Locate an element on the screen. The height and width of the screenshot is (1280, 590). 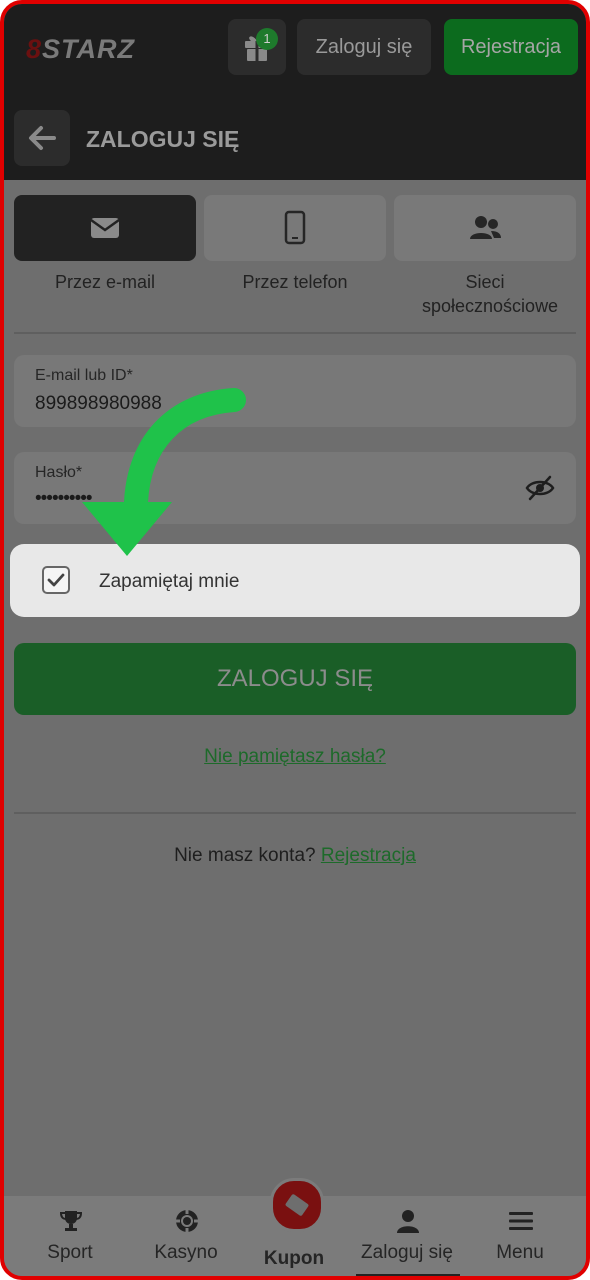
nav-sport: Sport is located at coordinates (70, 1236).